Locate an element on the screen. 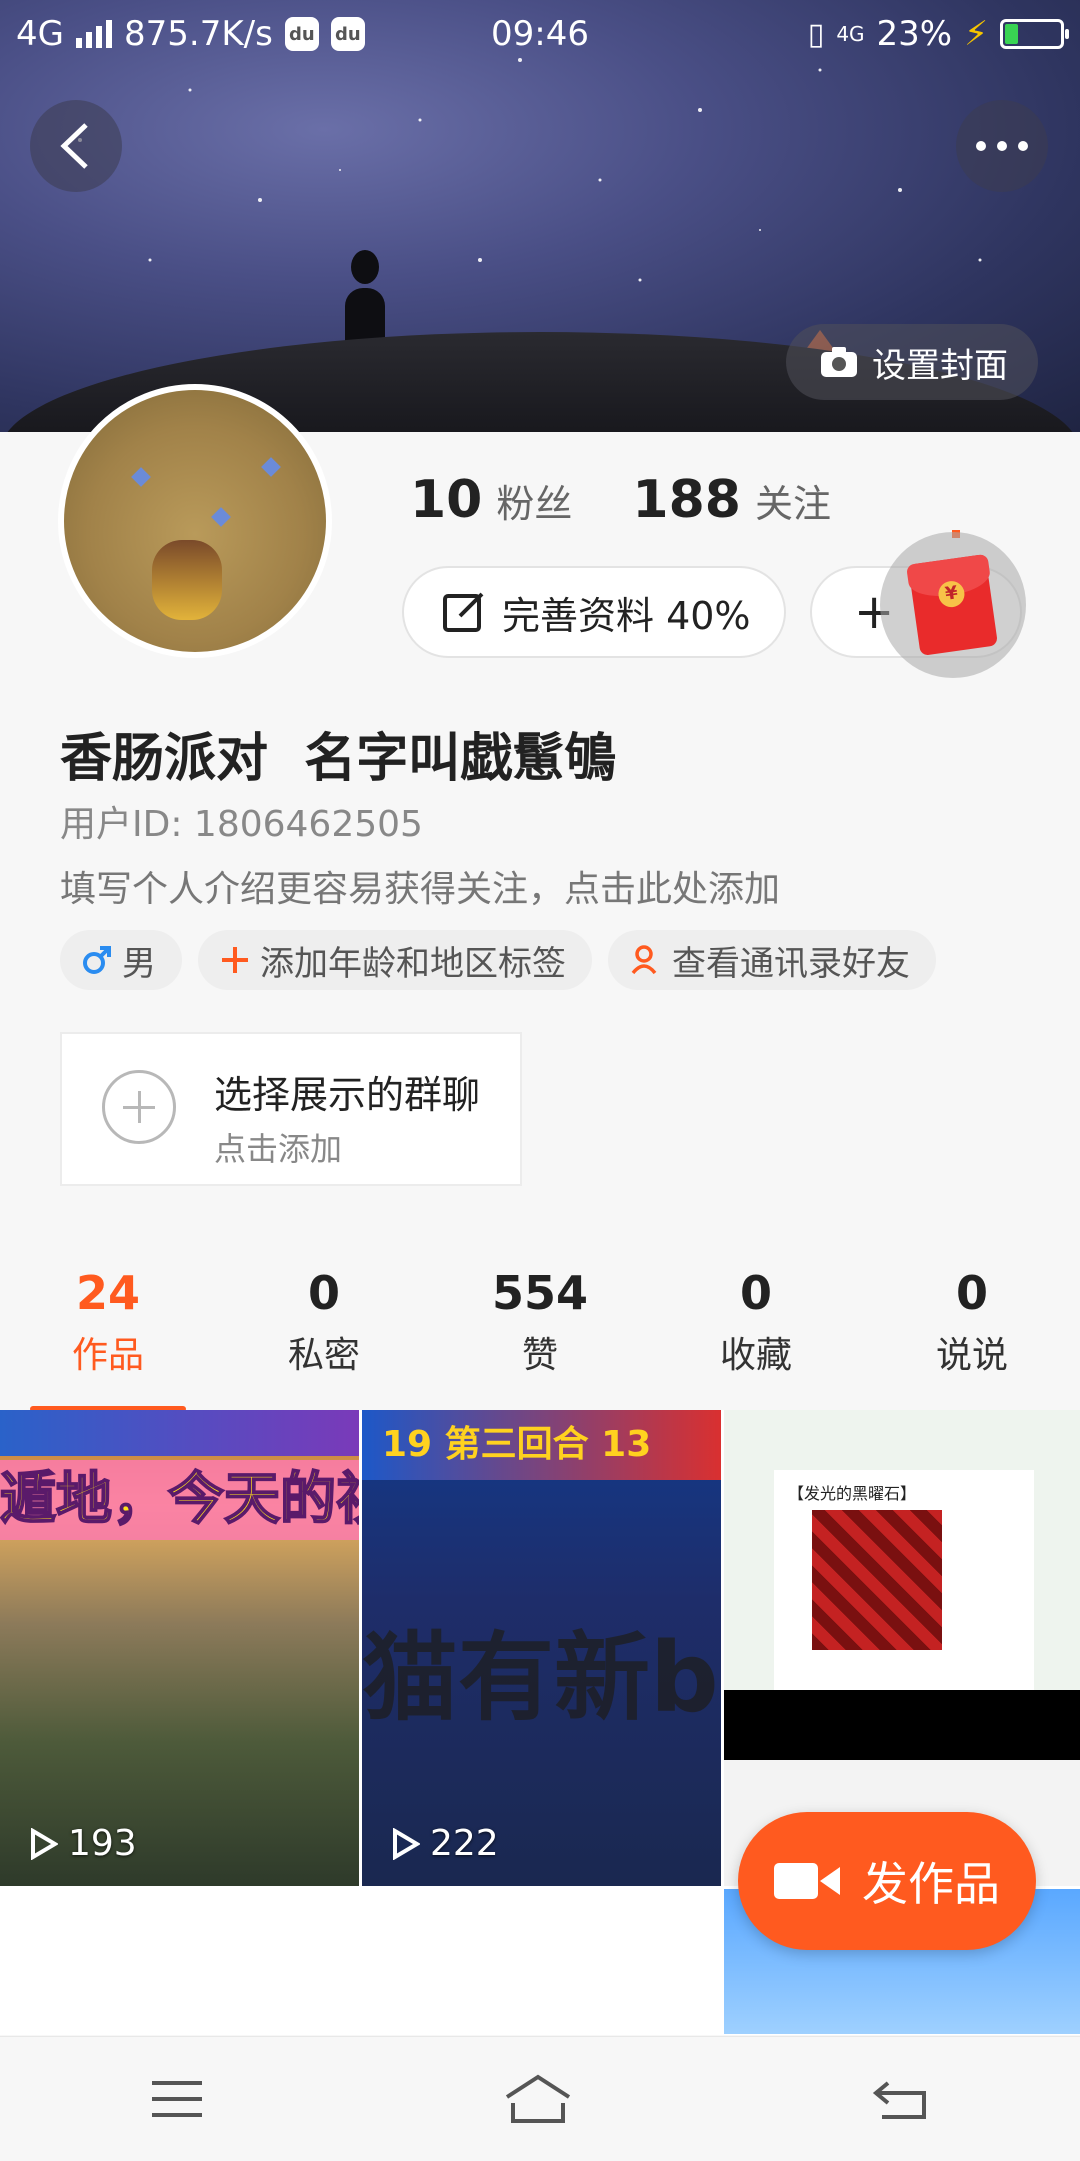 The height and width of the screenshot is (2161, 1080). more-dots-icon is located at coordinates (1002, 146).